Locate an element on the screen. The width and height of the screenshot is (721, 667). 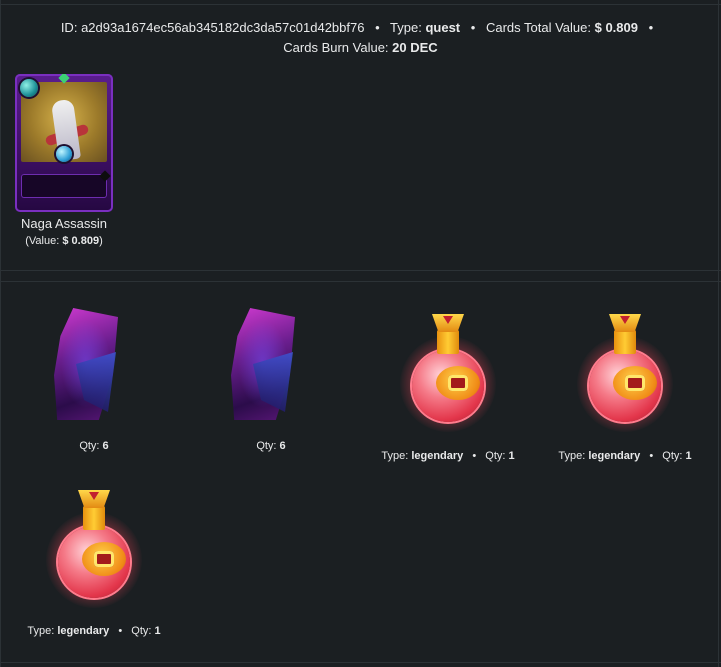
bottom-divider is located at coordinates (360, 662).